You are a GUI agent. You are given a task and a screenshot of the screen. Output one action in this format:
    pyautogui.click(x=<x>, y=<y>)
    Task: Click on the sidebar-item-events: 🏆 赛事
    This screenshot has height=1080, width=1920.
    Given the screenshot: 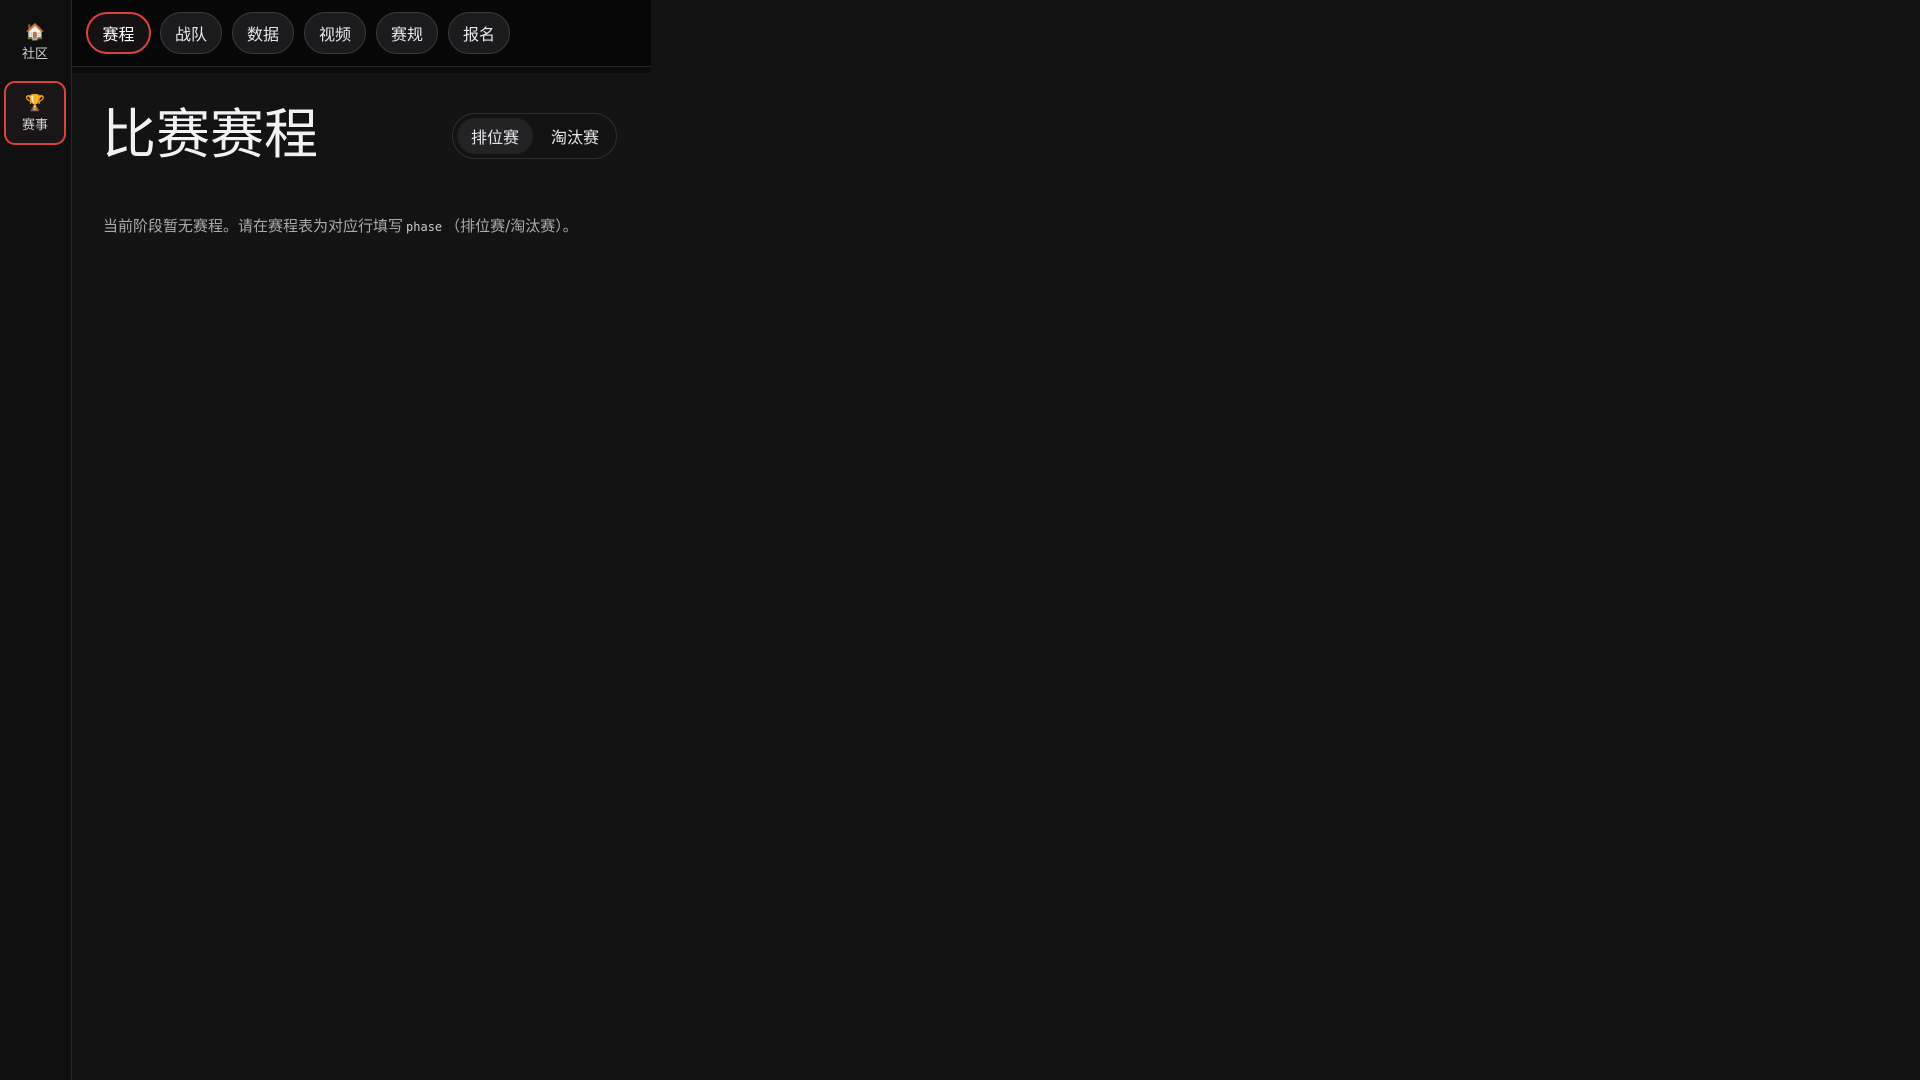 What is the action you would take?
    pyautogui.click(x=35, y=113)
    